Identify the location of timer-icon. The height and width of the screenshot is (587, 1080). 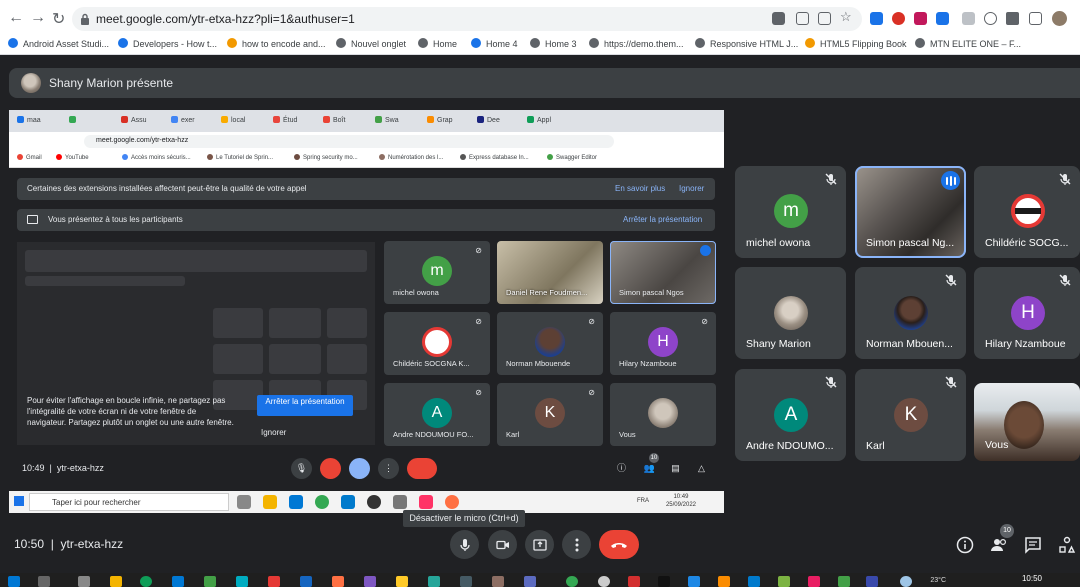
(990, 18).